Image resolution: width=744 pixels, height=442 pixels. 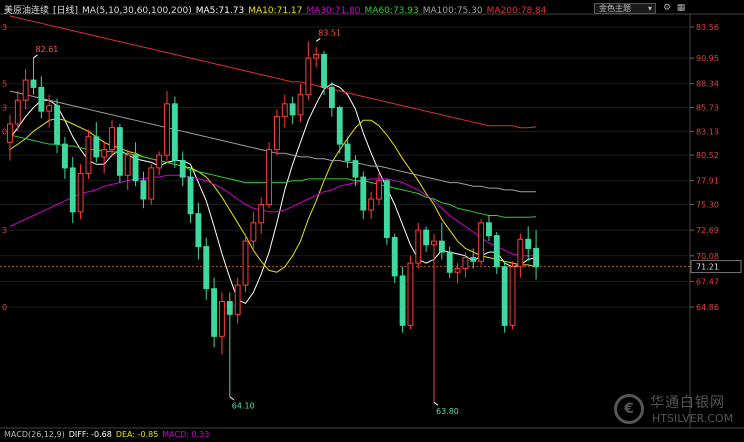 I want to click on theme-select: 金色主题 ▾, so click(x=625, y=8).